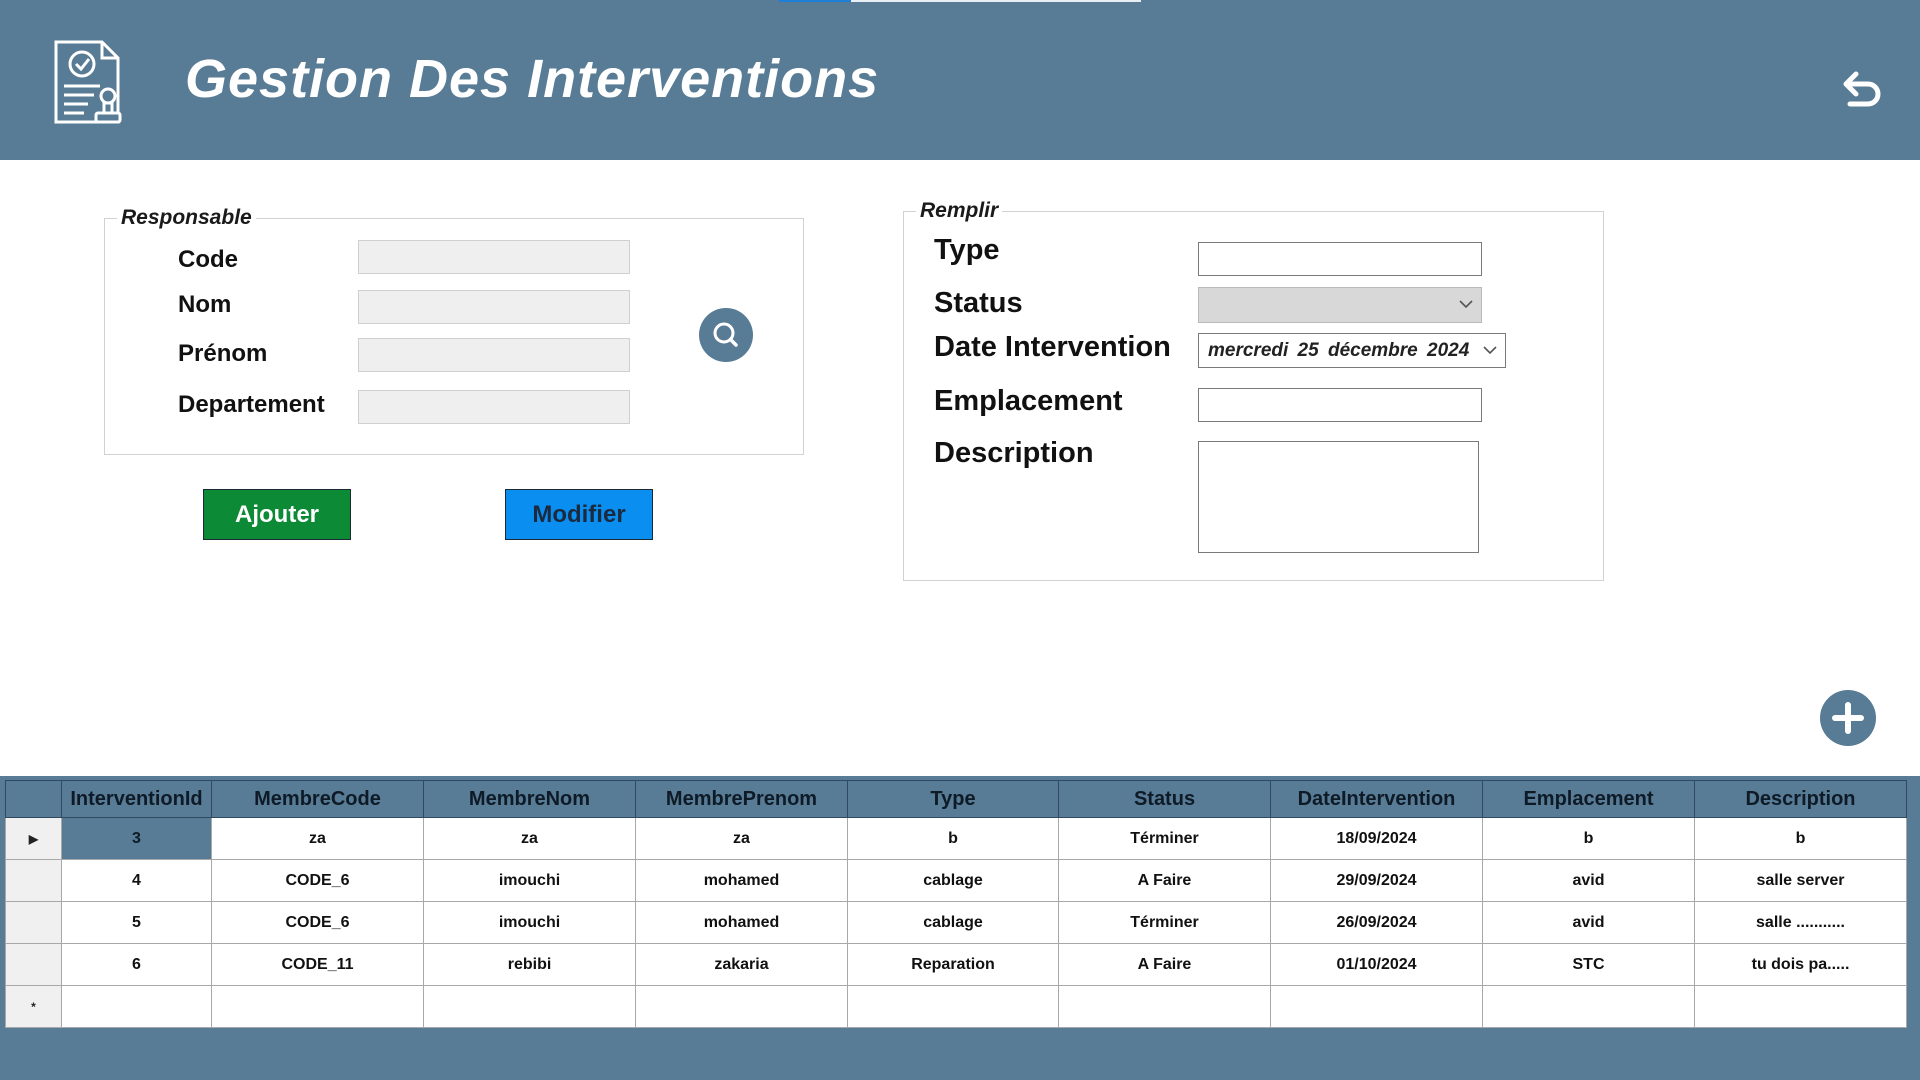 This screenshot has width=1920, height=1080. Describe the element at coordinates (136, 799) in the screenshot. I see `column-header: InterventionId` at that location.